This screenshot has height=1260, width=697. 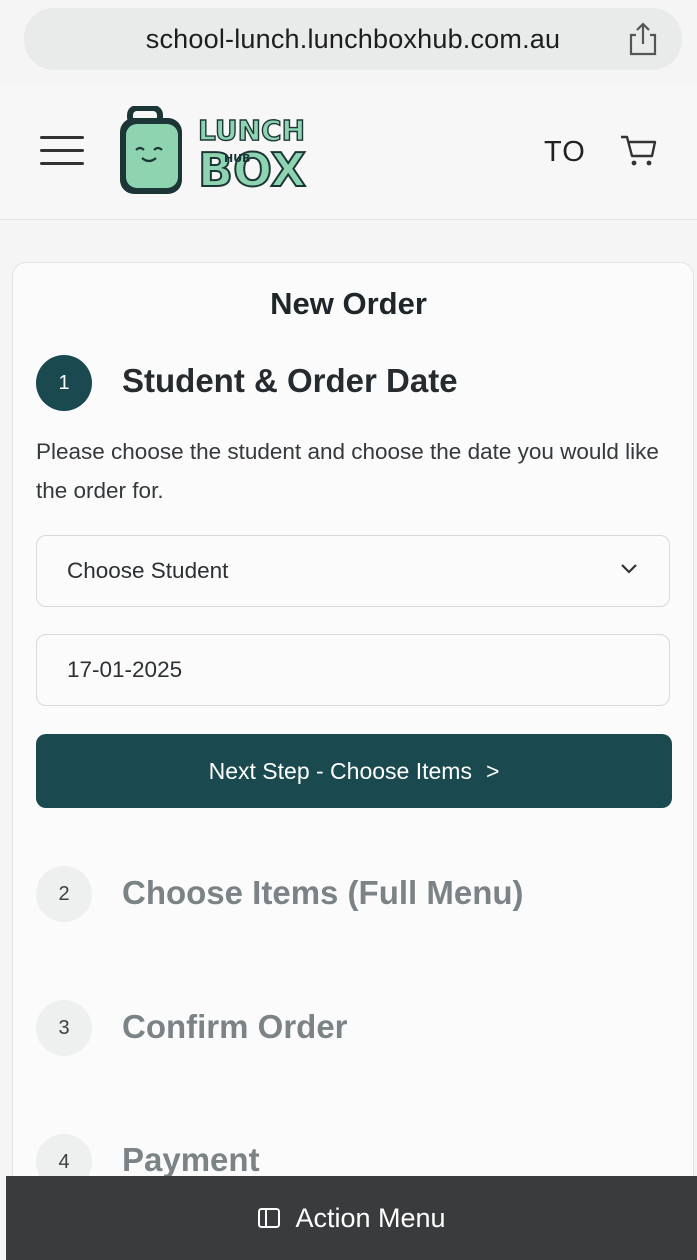 What do you see at coordinates (353, 670) in the screenshot?
I see `order-date-field` at bounding box center [353, 670].